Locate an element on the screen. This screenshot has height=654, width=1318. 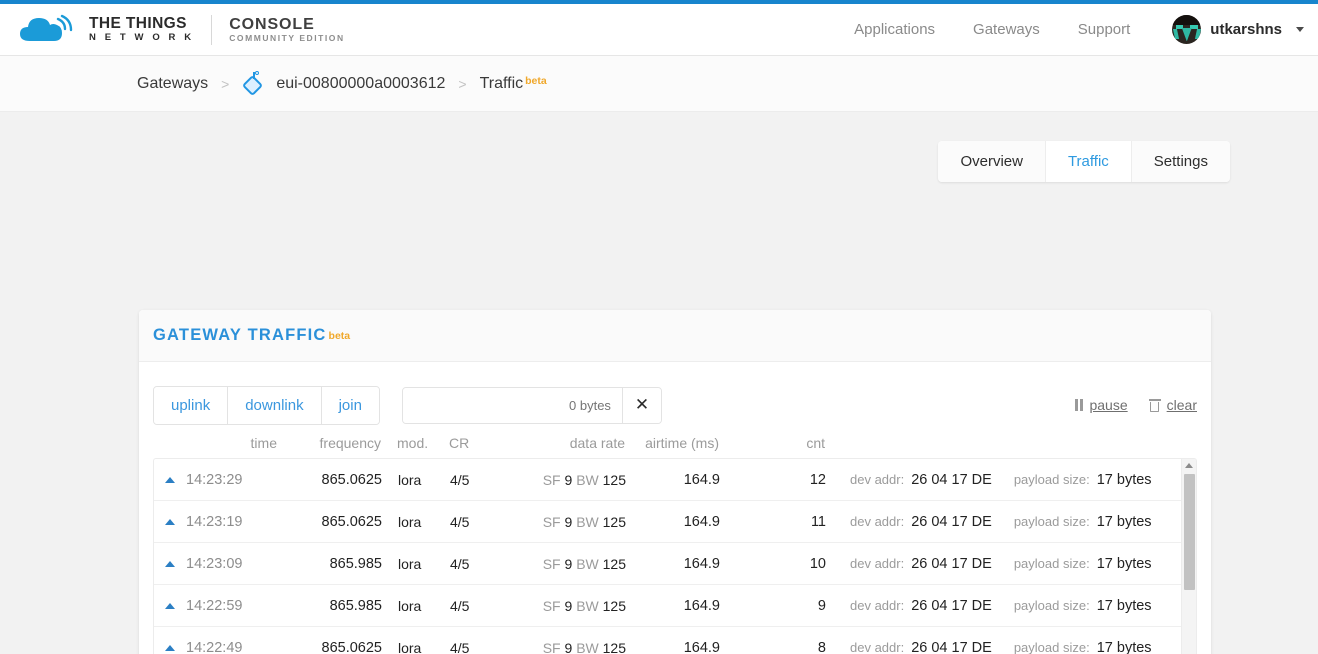
search-box: ✕ is located at coordinates (531, 405).